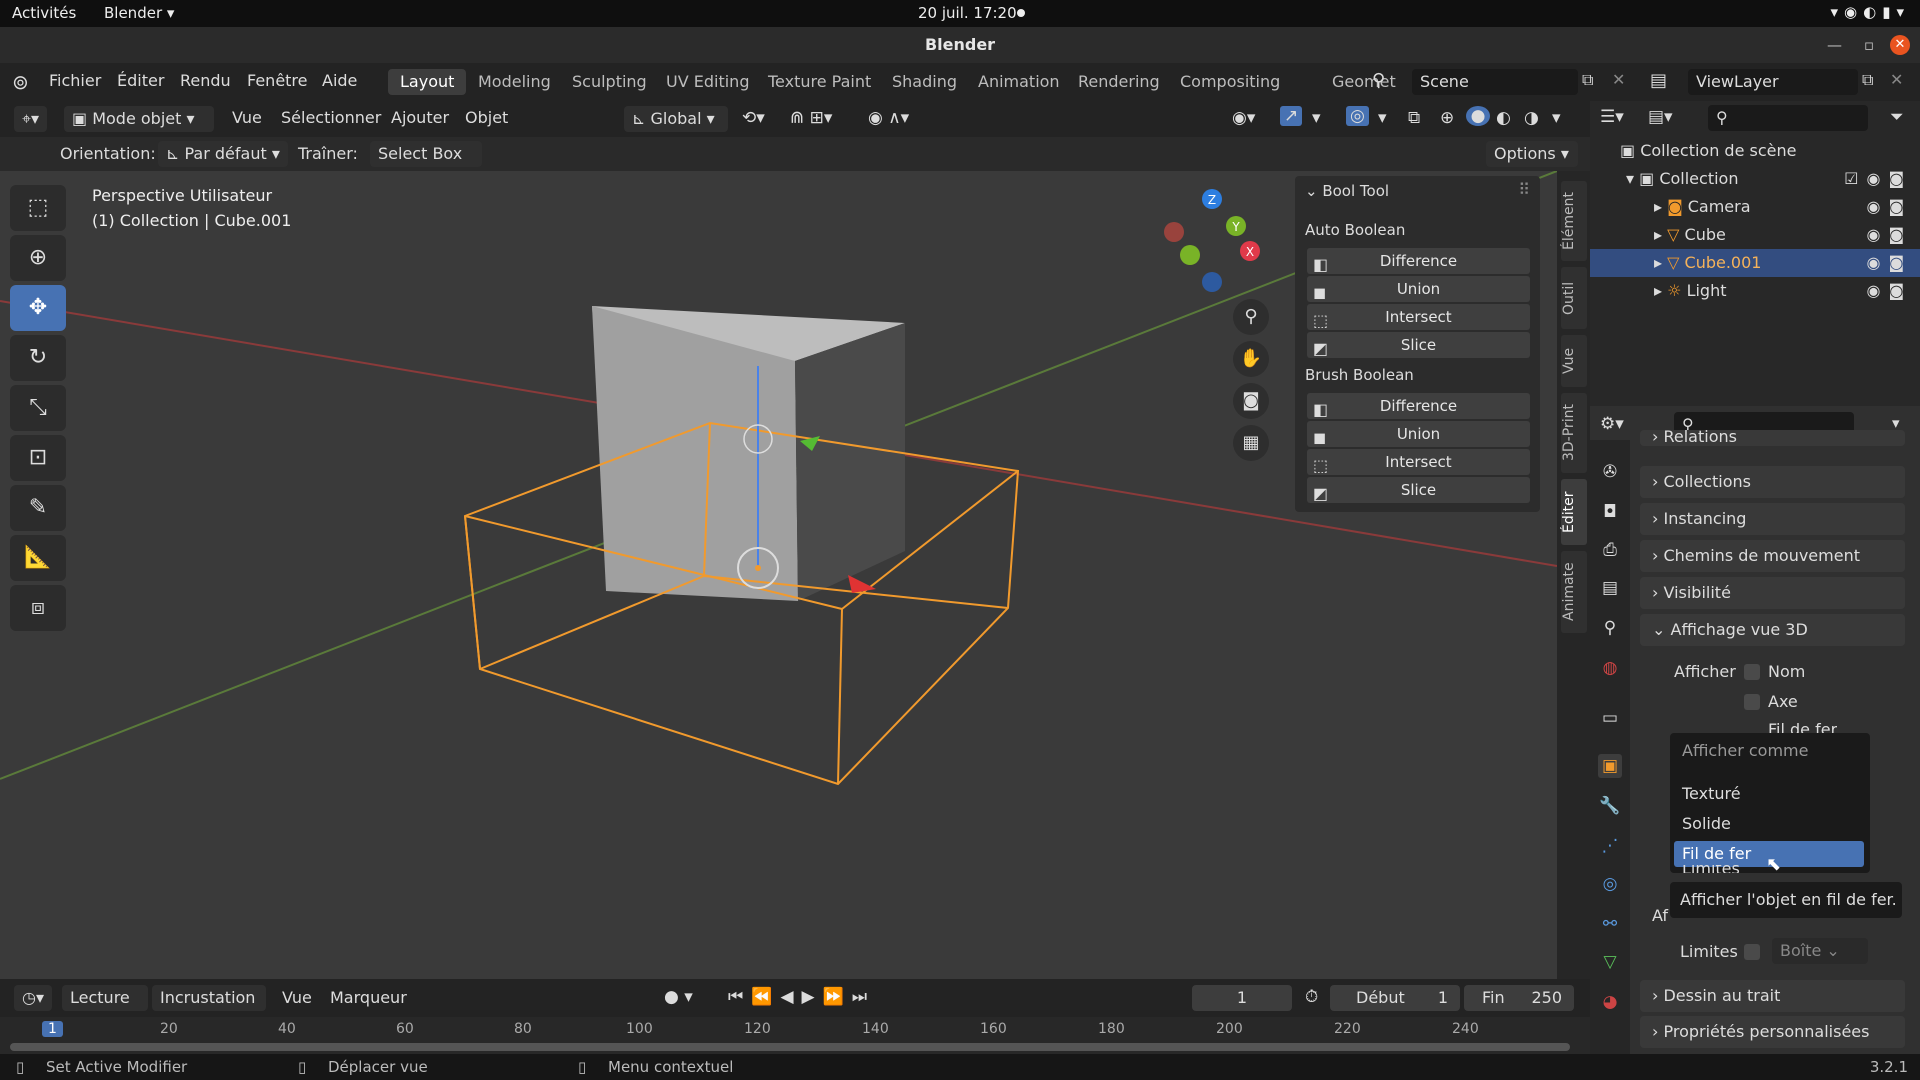  Describe the element at coordinates (1610, 550) in the screenshot. I see `output-tab-icon: ⎙` at that location.